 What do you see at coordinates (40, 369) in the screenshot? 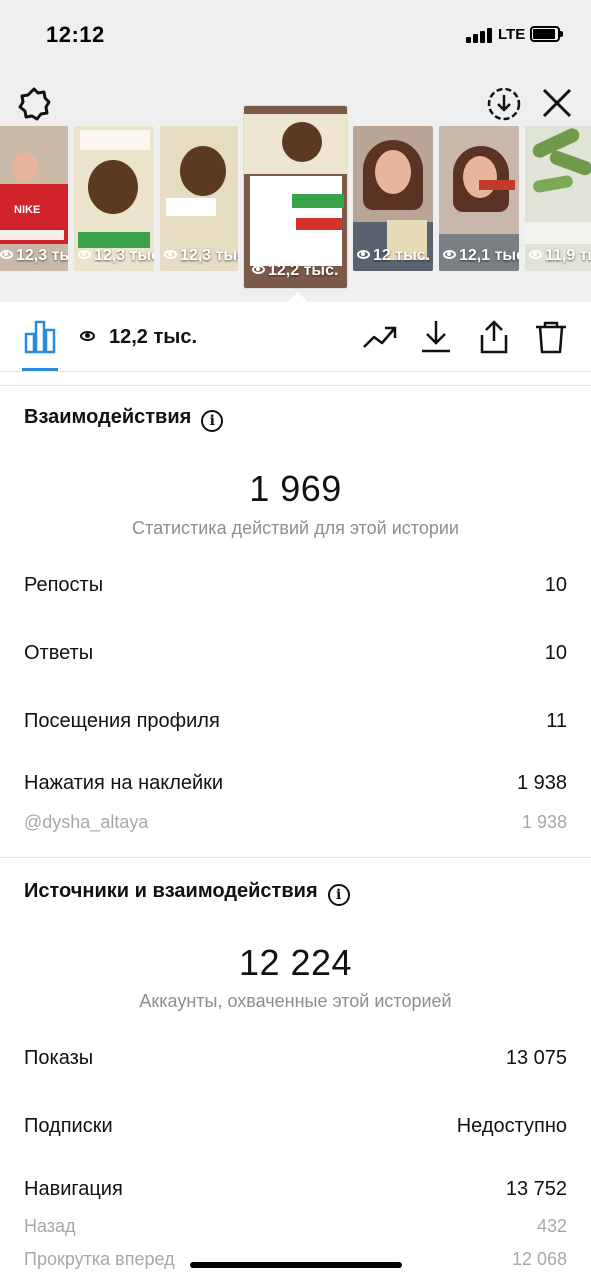
I see `insights-tab-indicator` at bounding box center [40, 369].